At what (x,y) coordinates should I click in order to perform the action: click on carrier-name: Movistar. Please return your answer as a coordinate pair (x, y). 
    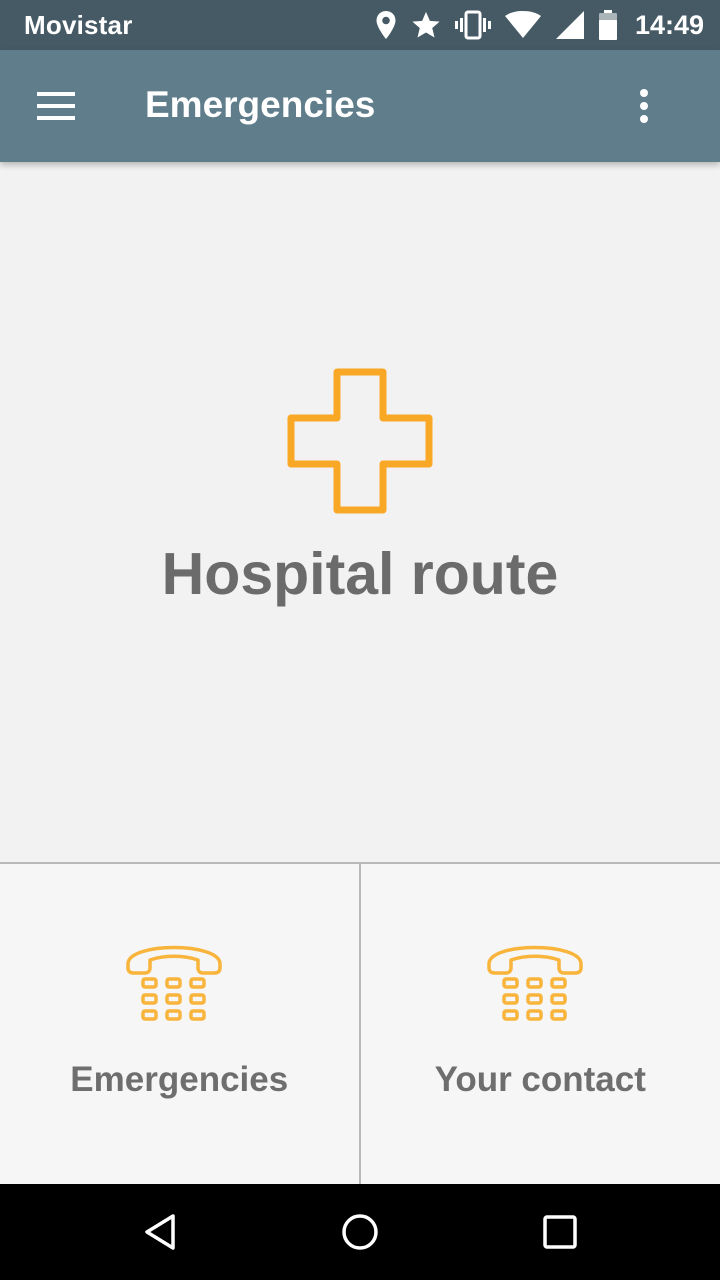
    Looking at the image, I should click on (78, 24).